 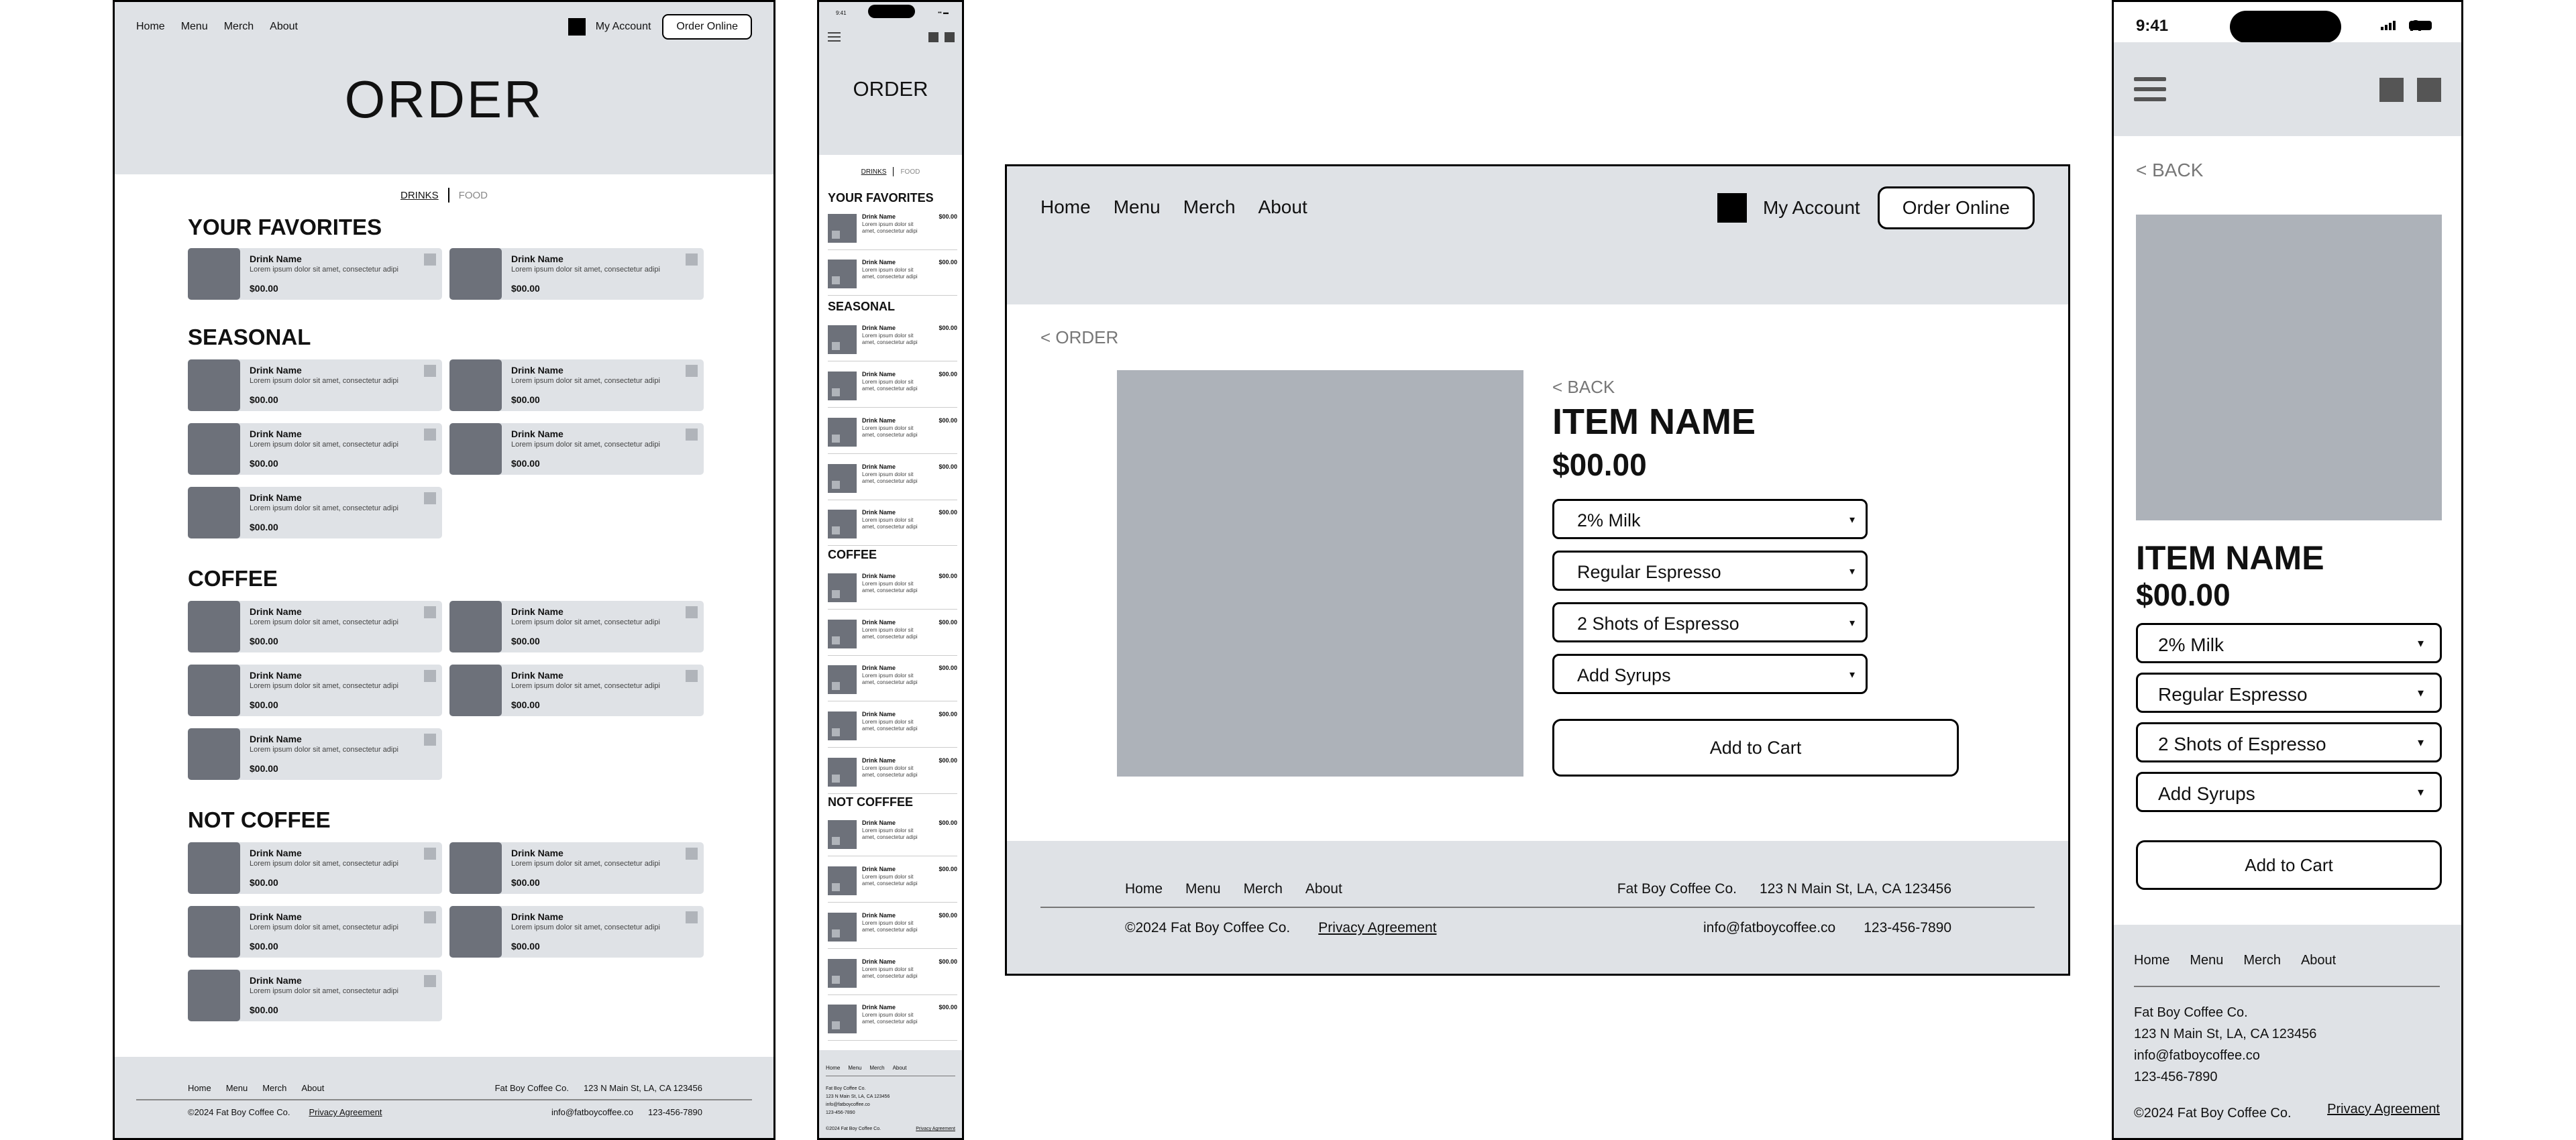 What do you see at coordinates (834, 37) in the screenshot?
I see `hamburger-menu-icon` at bounding box center [834, 37].